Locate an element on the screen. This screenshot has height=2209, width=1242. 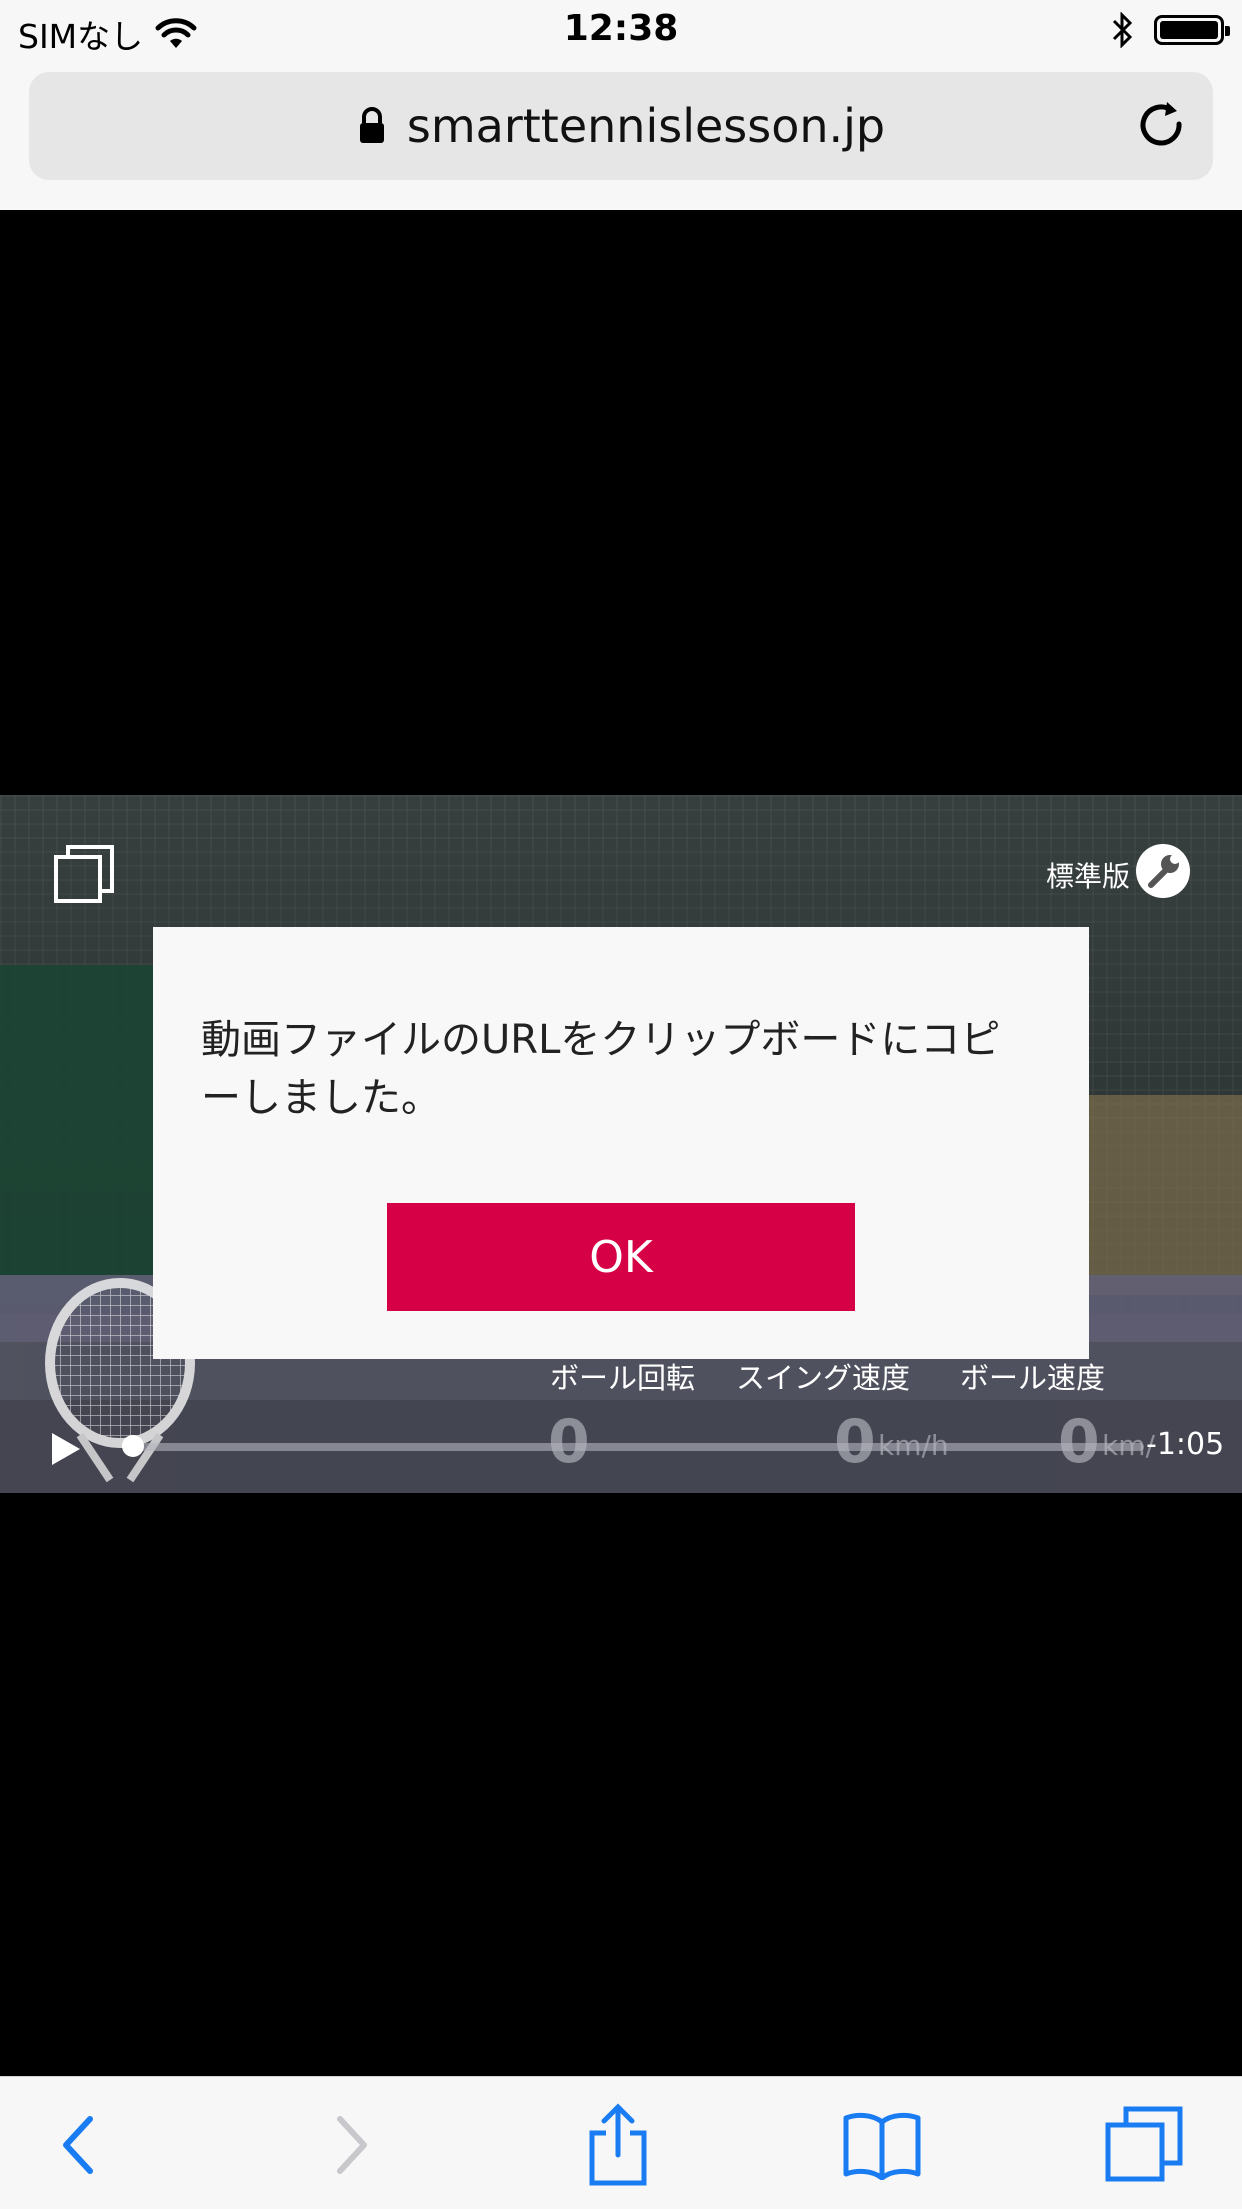
picture-in-picture-icon is located at coordinates (84, 875).